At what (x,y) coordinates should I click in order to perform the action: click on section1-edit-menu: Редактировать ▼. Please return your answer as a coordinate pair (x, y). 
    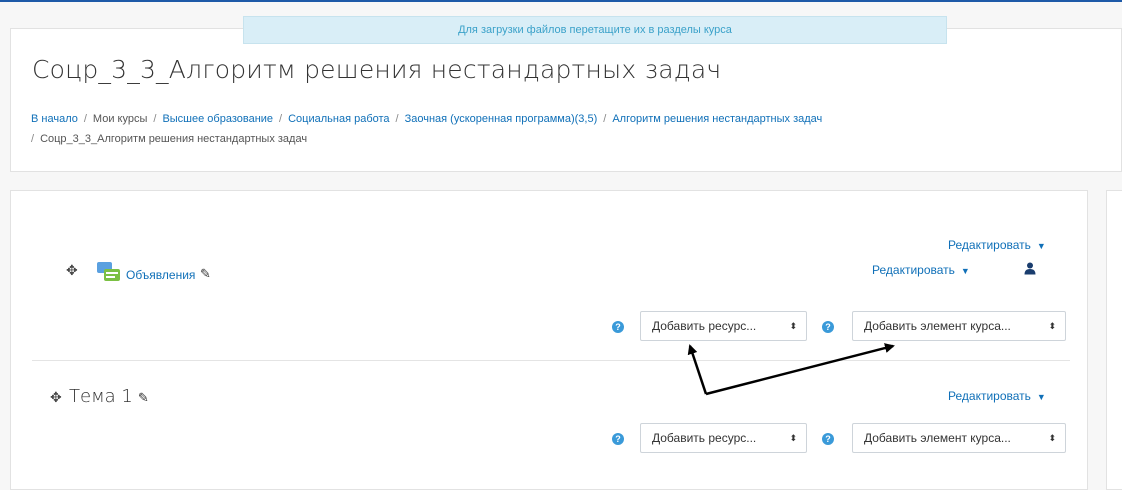
    Looking at the image, I should click on (997, 396).